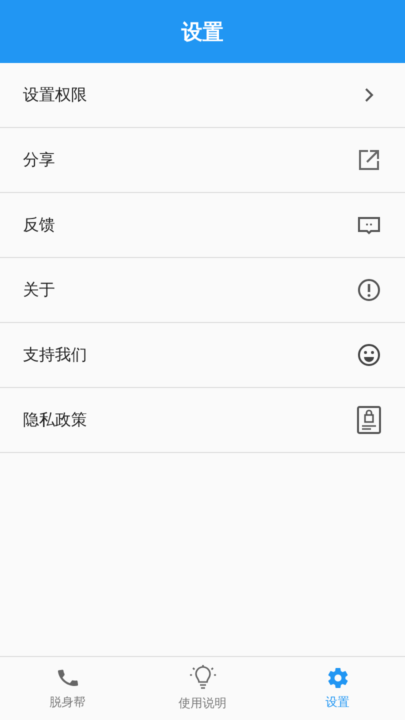 Image resolution: width=405 pixels, height=720 pixels. Describe the element at coordinates (202, 160) in the screenshot. I see `settings-item: 分享` at that location.